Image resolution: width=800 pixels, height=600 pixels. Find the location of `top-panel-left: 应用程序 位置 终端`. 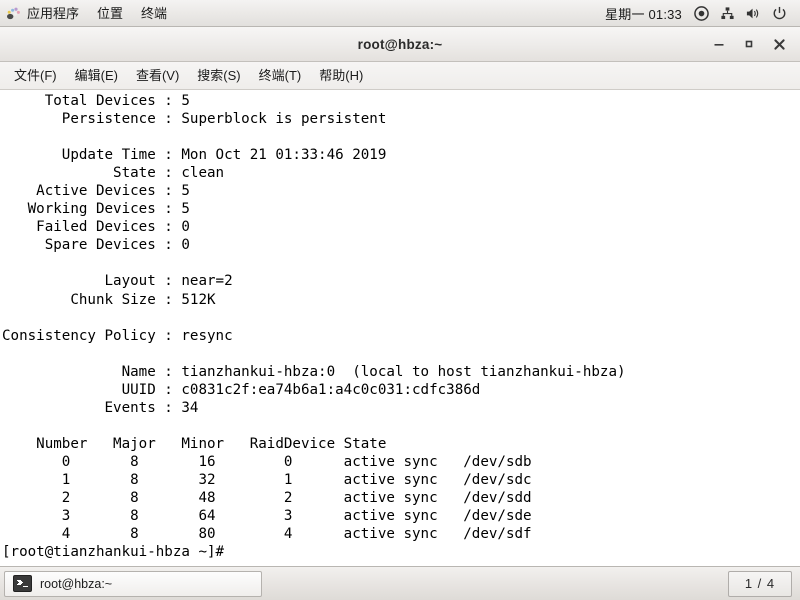

top-panel-left: 应用程序 位置 终端 is located at coordinates (88, 13).